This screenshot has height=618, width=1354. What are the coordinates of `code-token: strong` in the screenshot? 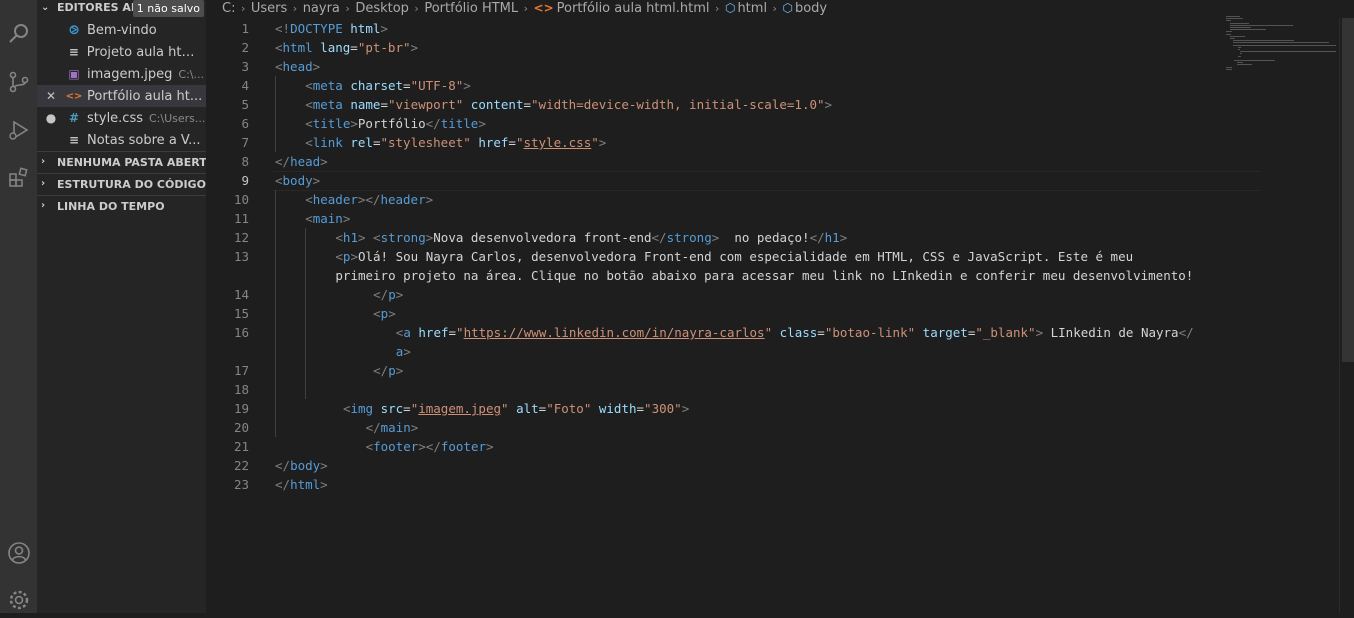 It's located at (689, 237).